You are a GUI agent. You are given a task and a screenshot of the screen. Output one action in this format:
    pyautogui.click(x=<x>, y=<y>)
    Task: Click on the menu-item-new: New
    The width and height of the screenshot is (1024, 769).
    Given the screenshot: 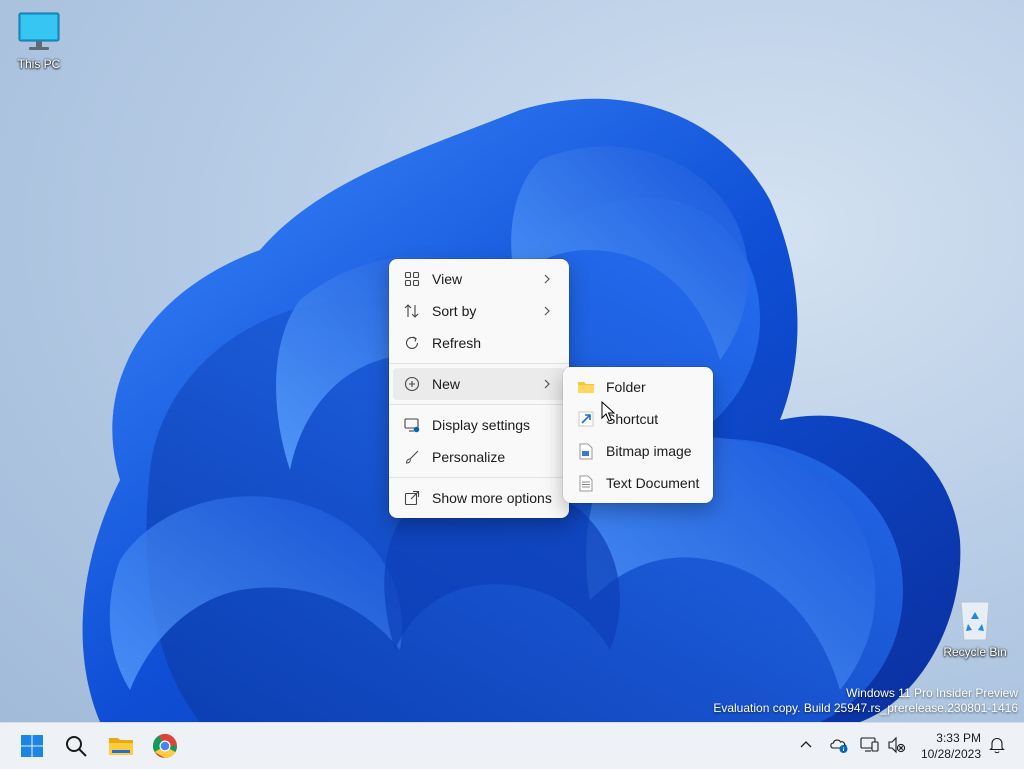 What is the action you would take?
    pyautogui.click(x=479, y=384)
    